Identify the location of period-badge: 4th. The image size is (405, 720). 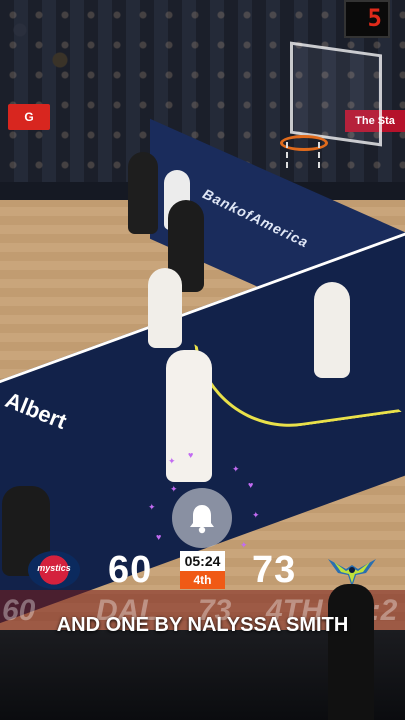
(202, 580).